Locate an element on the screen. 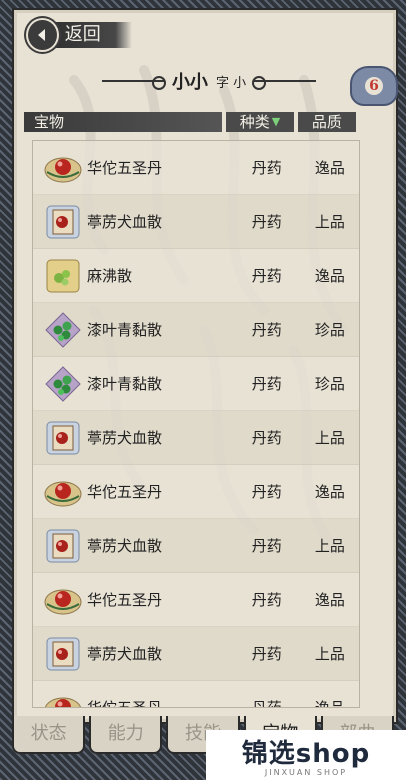  title-sub: 字 小 is located at coordinates (231, 83).